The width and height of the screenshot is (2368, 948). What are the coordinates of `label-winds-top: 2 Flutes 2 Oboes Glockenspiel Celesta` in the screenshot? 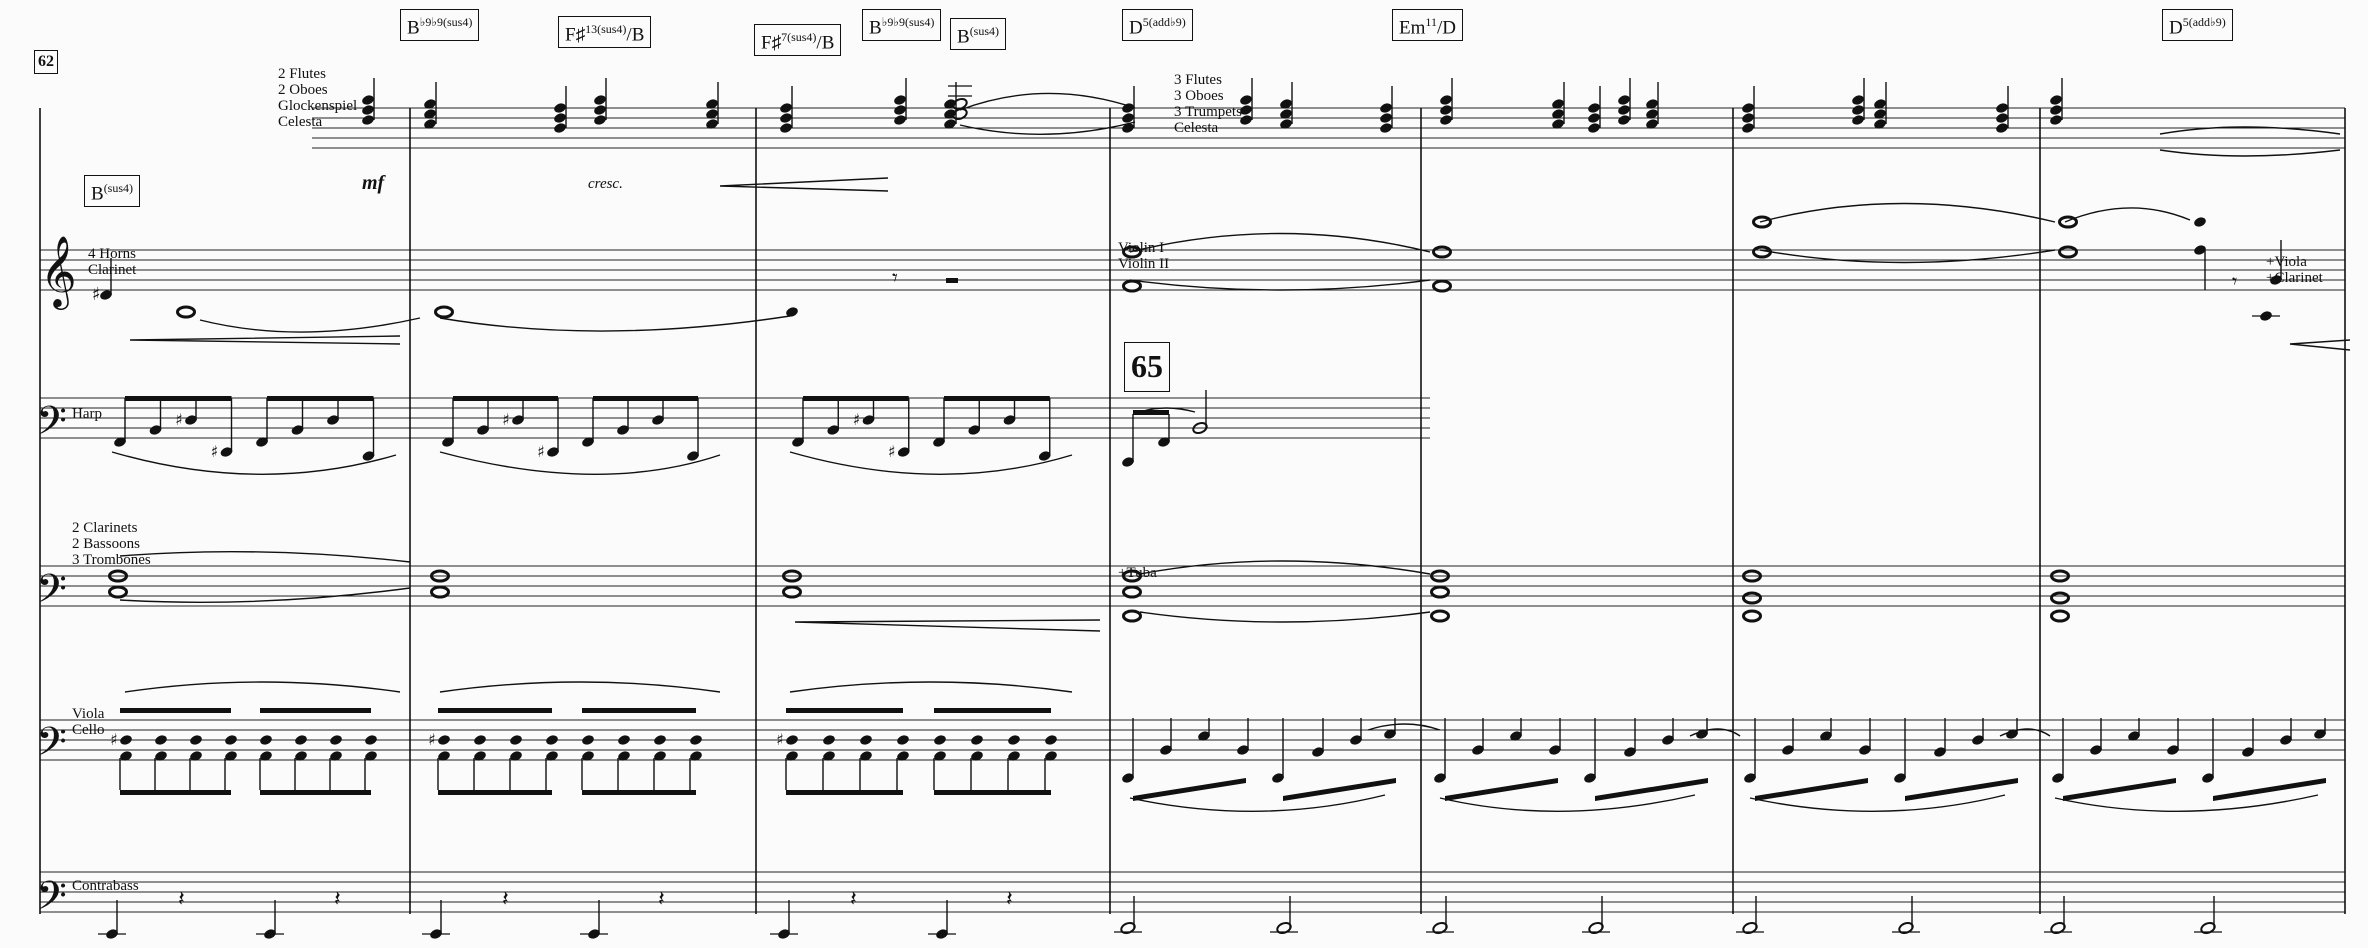 It's located at (318, 98).